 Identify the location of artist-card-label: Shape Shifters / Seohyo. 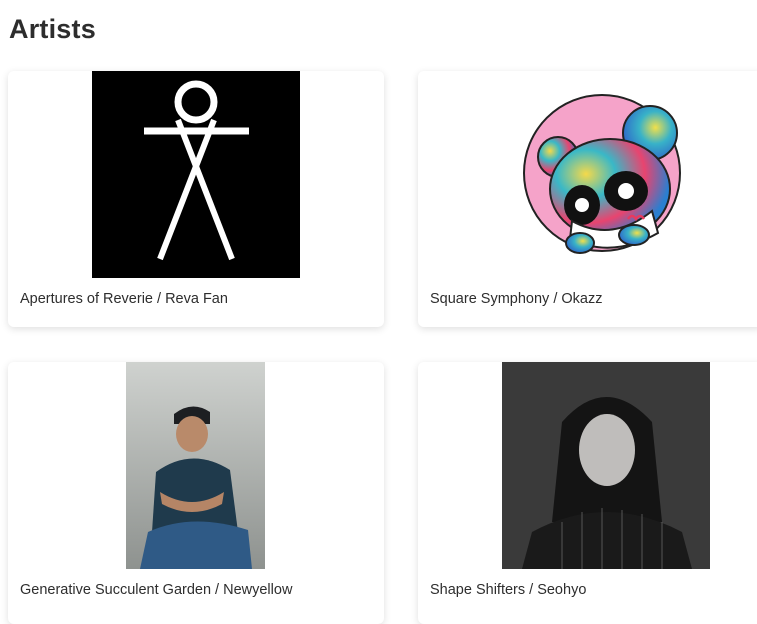
(508, 590).